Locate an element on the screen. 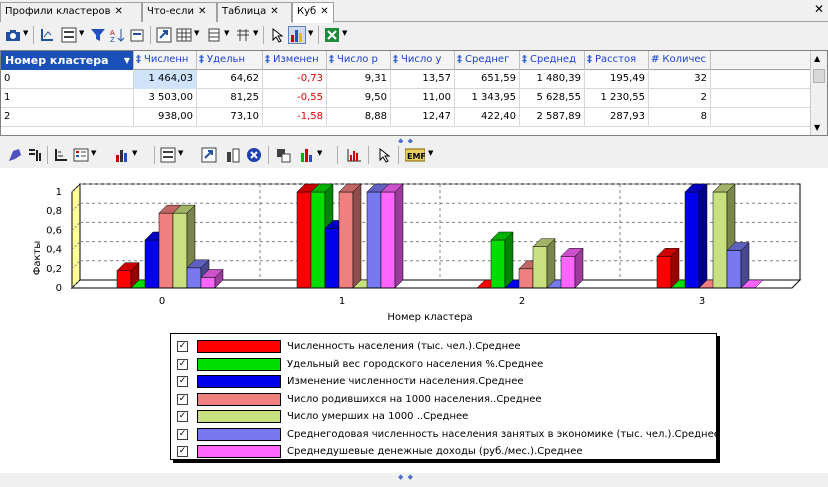 The image size is (828, 487). table-cell: 81,25 is located at coordinates (230, 98).